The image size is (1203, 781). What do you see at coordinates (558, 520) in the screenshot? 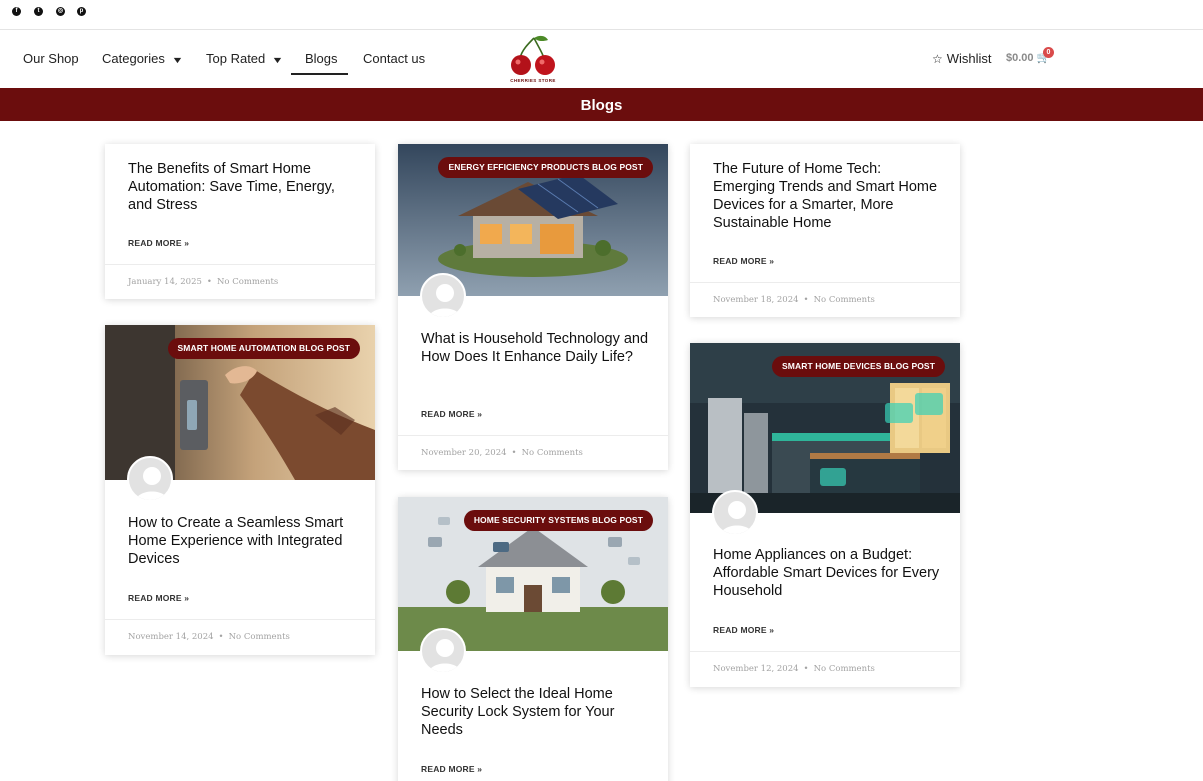
I see `category-badge: HOME SECURITY SYSTEMS BLOG POST` at bounding box center [558, 520].